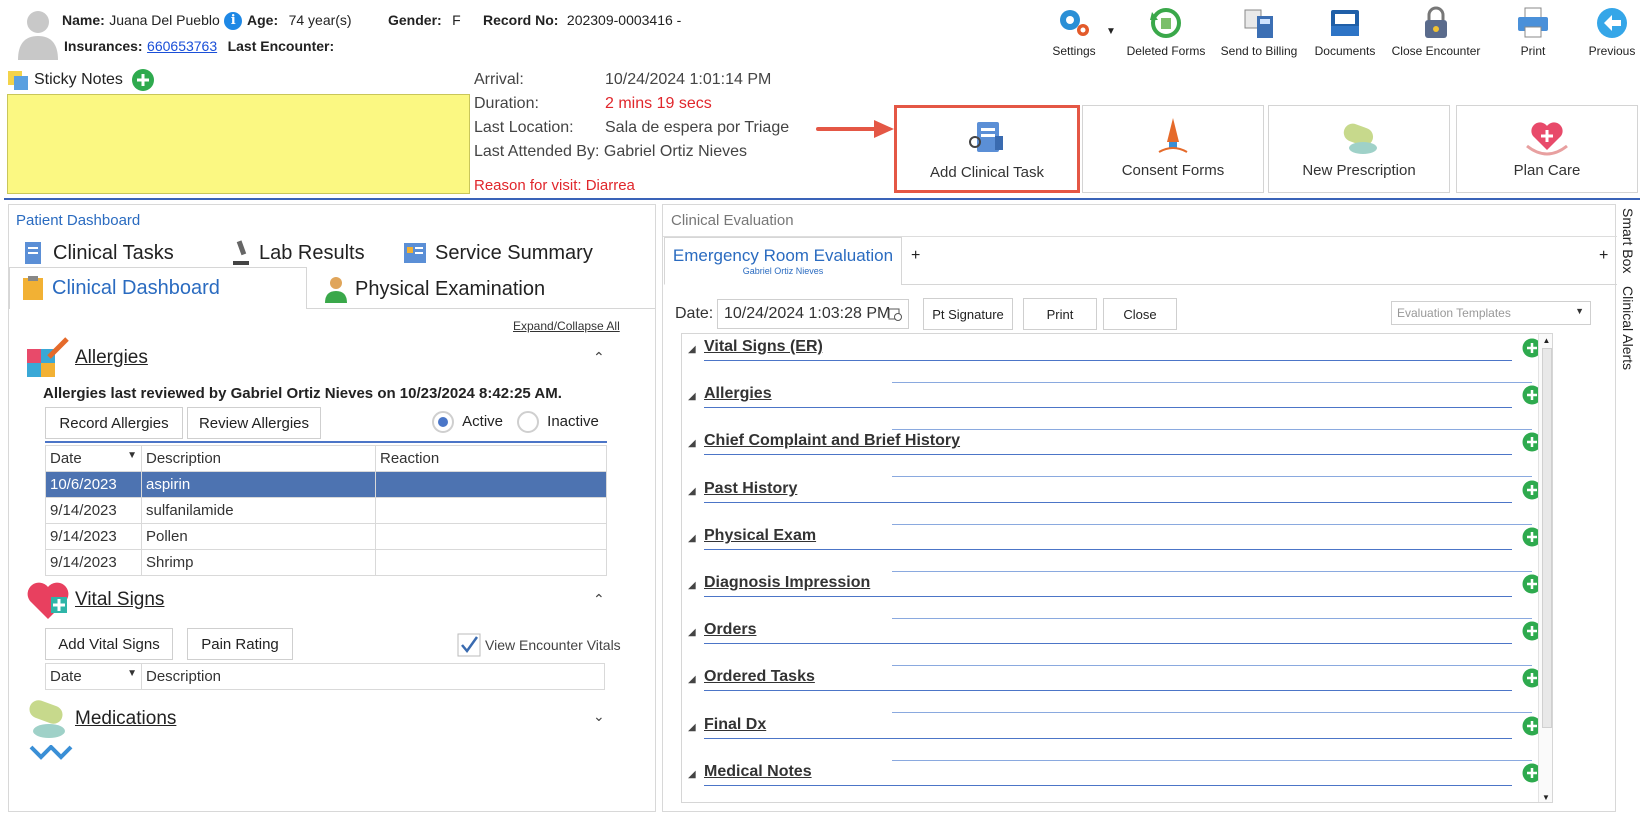 This screenshot has width=1644, height=818. I want to click on evaluation-section-title: Final Dx, so click(735, 725).